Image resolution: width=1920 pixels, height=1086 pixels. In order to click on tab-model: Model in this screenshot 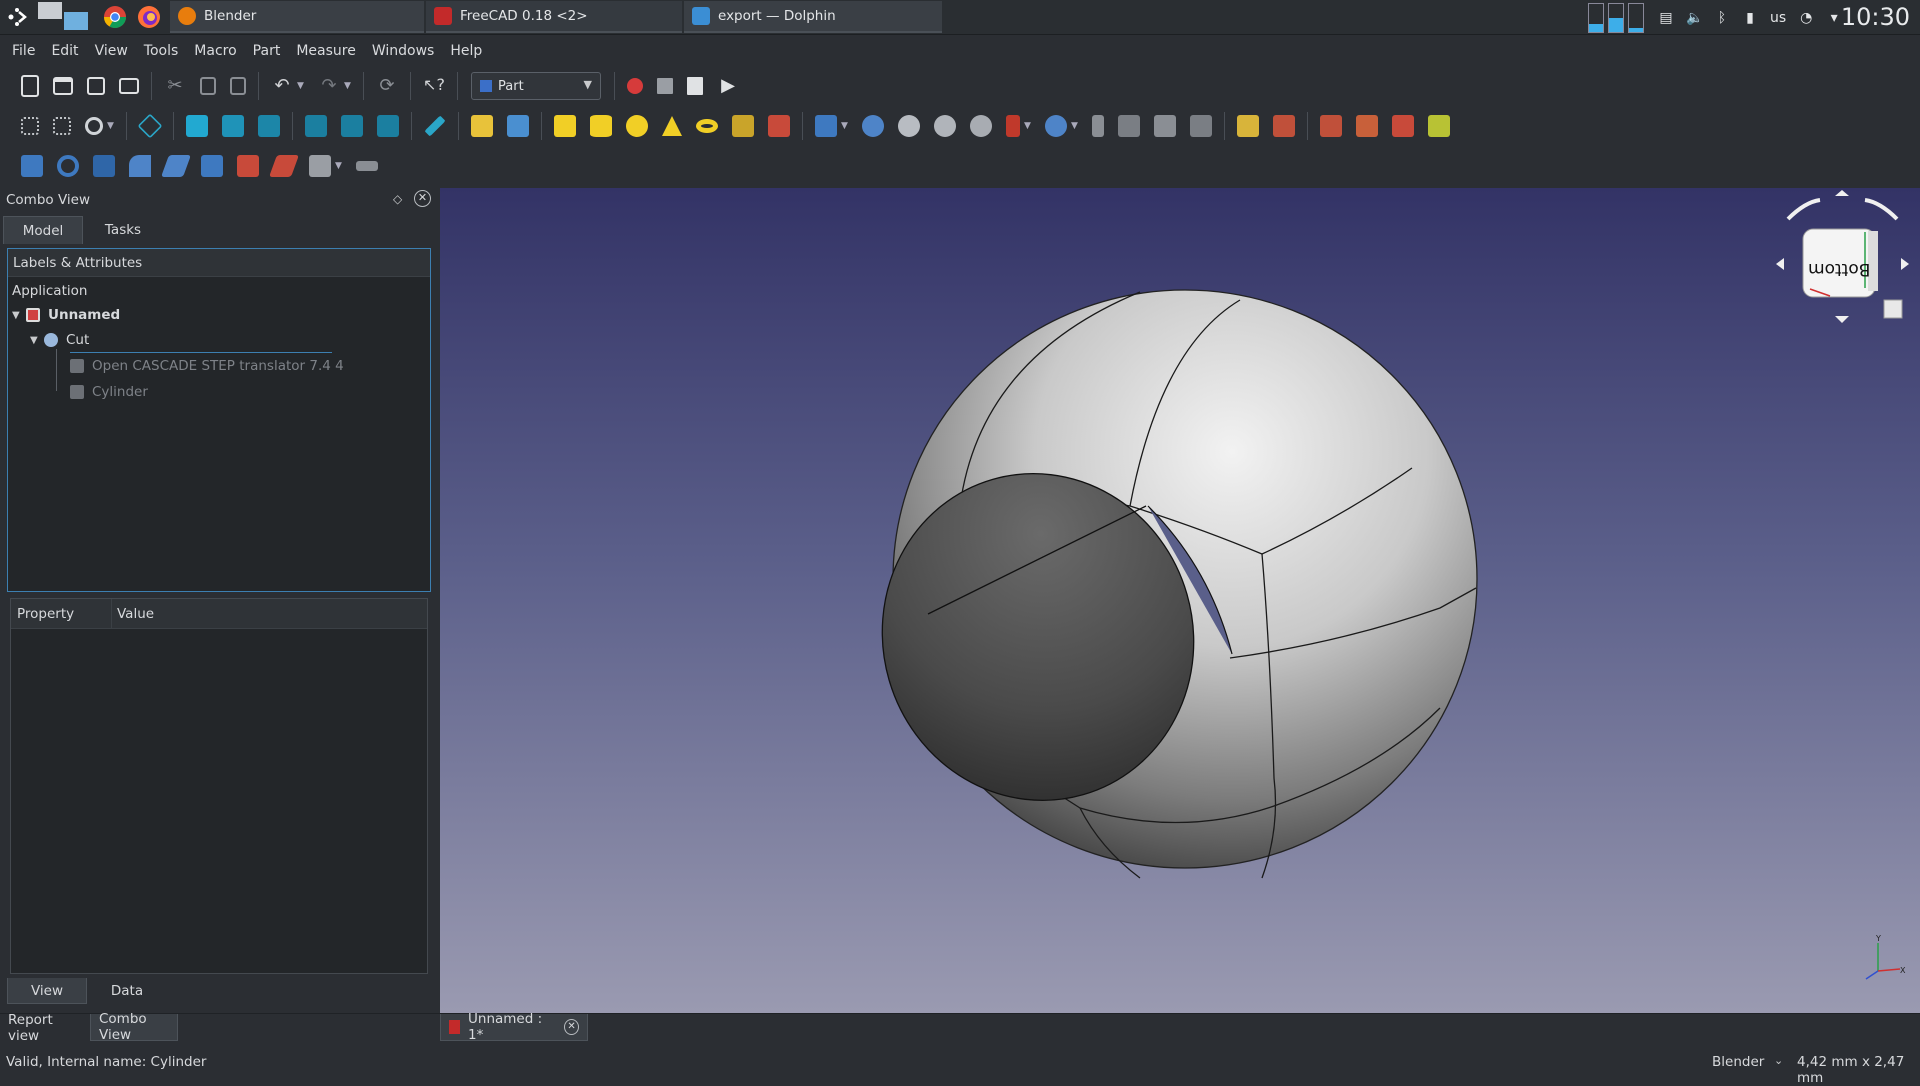, I will do `click(43, 230)`.